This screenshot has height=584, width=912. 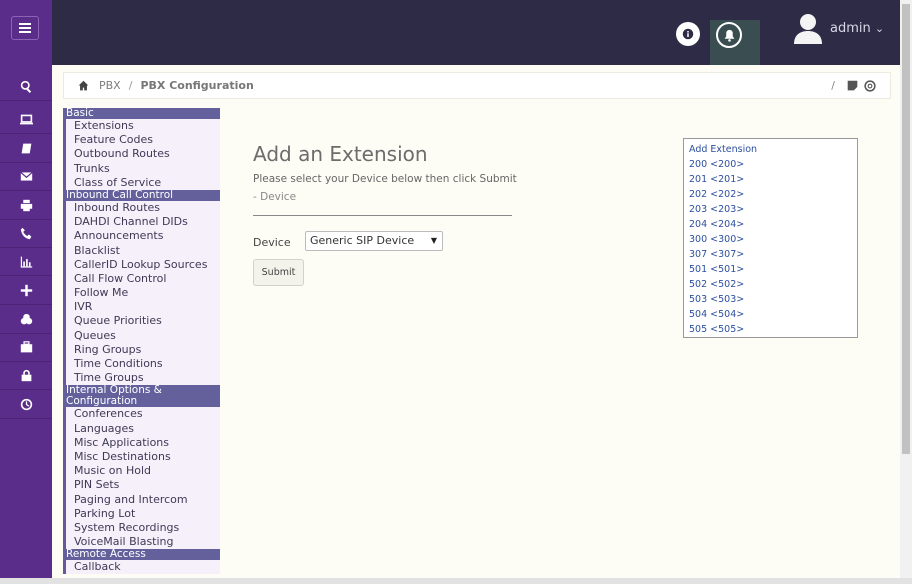 What do you see at coordinates (141, 499) in the screenshot?
I see `menu-item-paging-and-intercom: Paging and Intercom` at bounding box center [141, 499].